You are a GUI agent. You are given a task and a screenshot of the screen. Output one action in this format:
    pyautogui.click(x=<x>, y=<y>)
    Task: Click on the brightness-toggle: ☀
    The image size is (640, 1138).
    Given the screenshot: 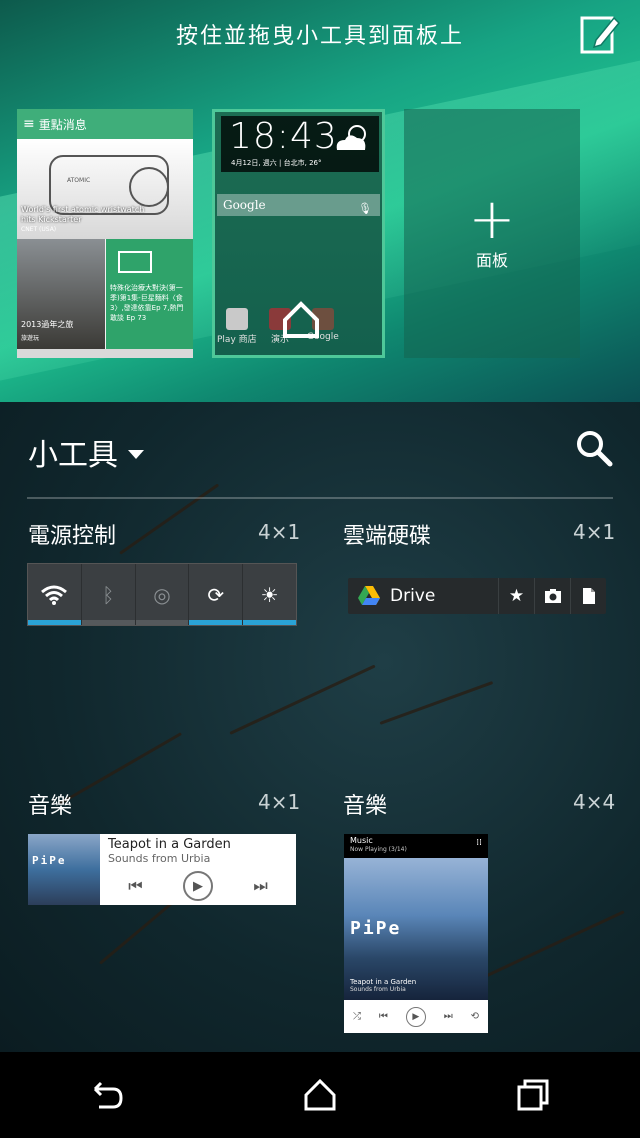 What is the action you would take?
    pyautogui.click(x=269, y=594)
    